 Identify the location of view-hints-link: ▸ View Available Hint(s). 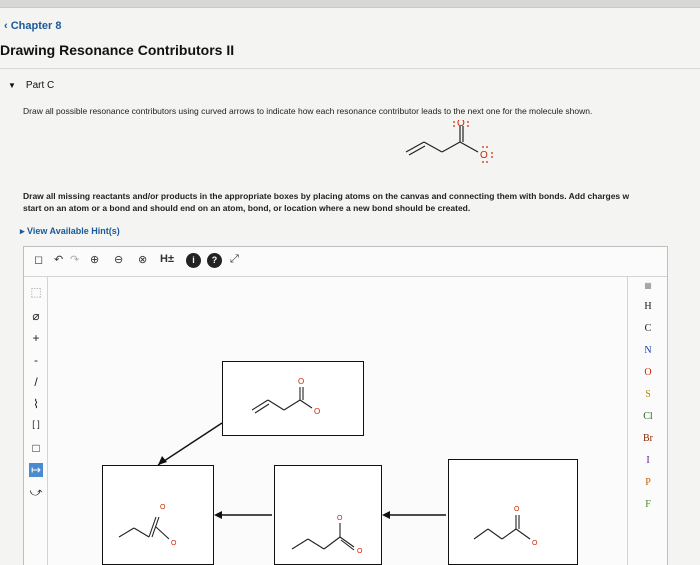
(70, 231).